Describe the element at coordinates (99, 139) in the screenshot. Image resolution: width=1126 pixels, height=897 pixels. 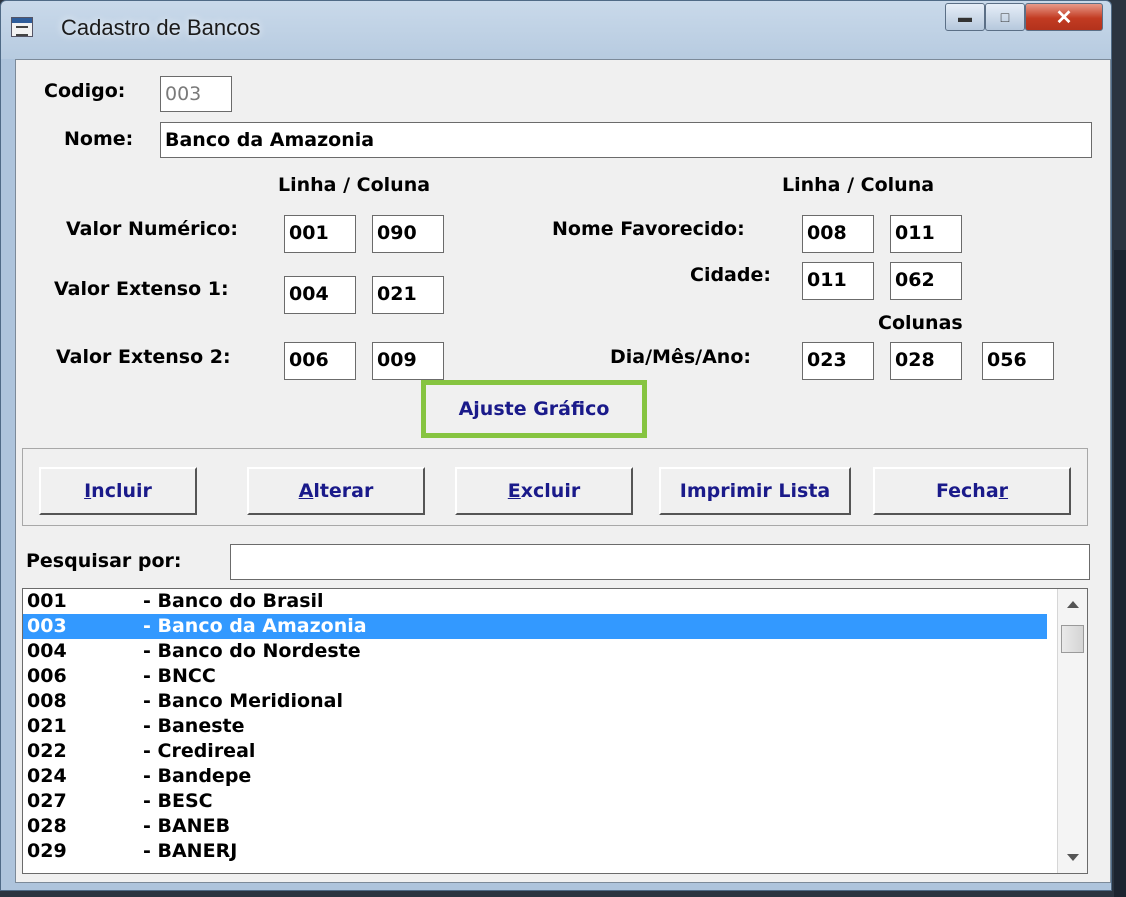
I see `nome-label: Nome:` at that location.